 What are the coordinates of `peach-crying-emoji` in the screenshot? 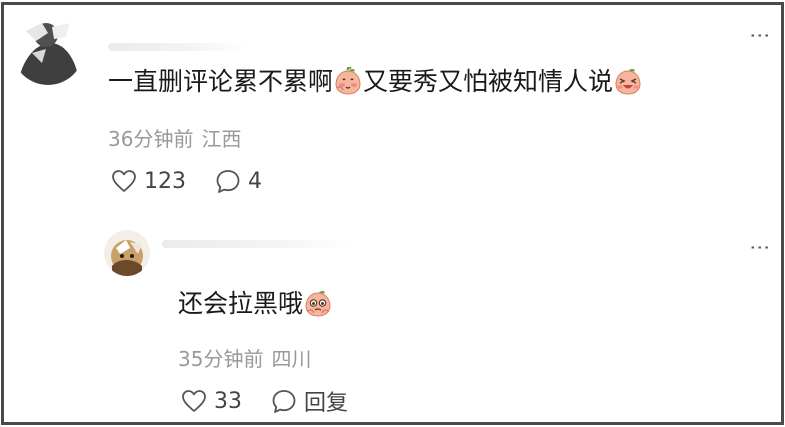 It's located at (318, 303).